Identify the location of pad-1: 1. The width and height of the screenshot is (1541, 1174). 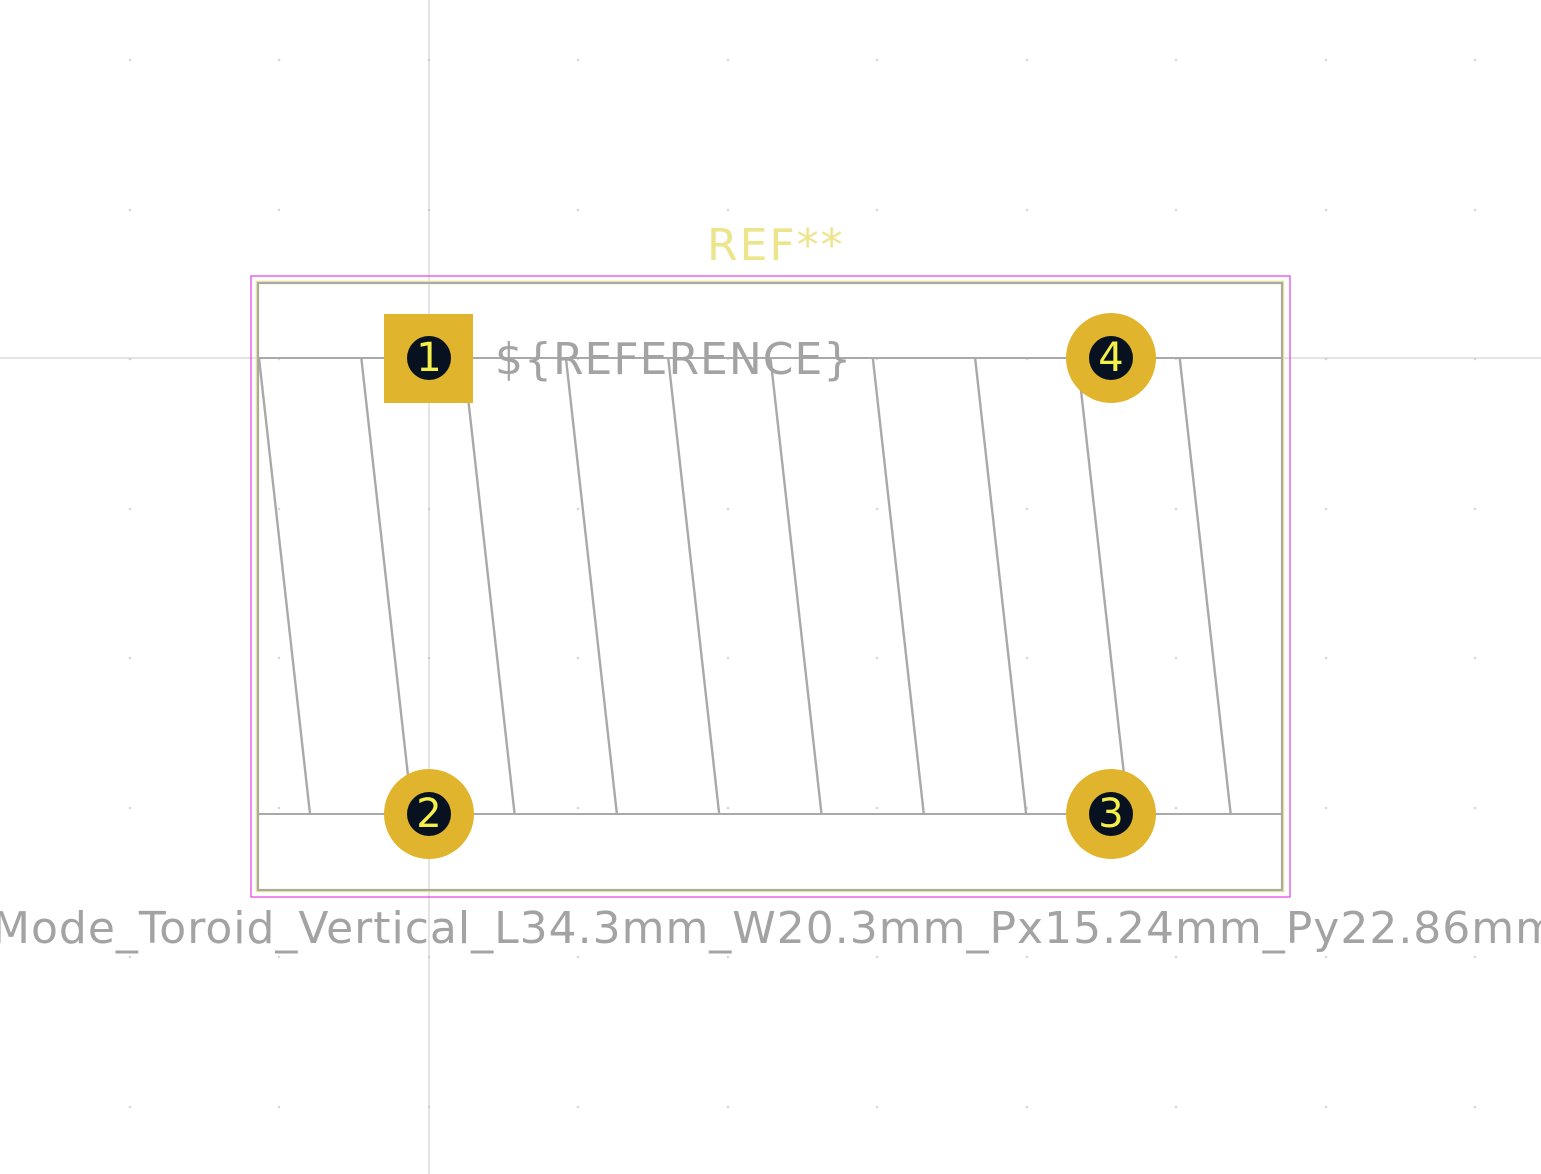
(428, 358).